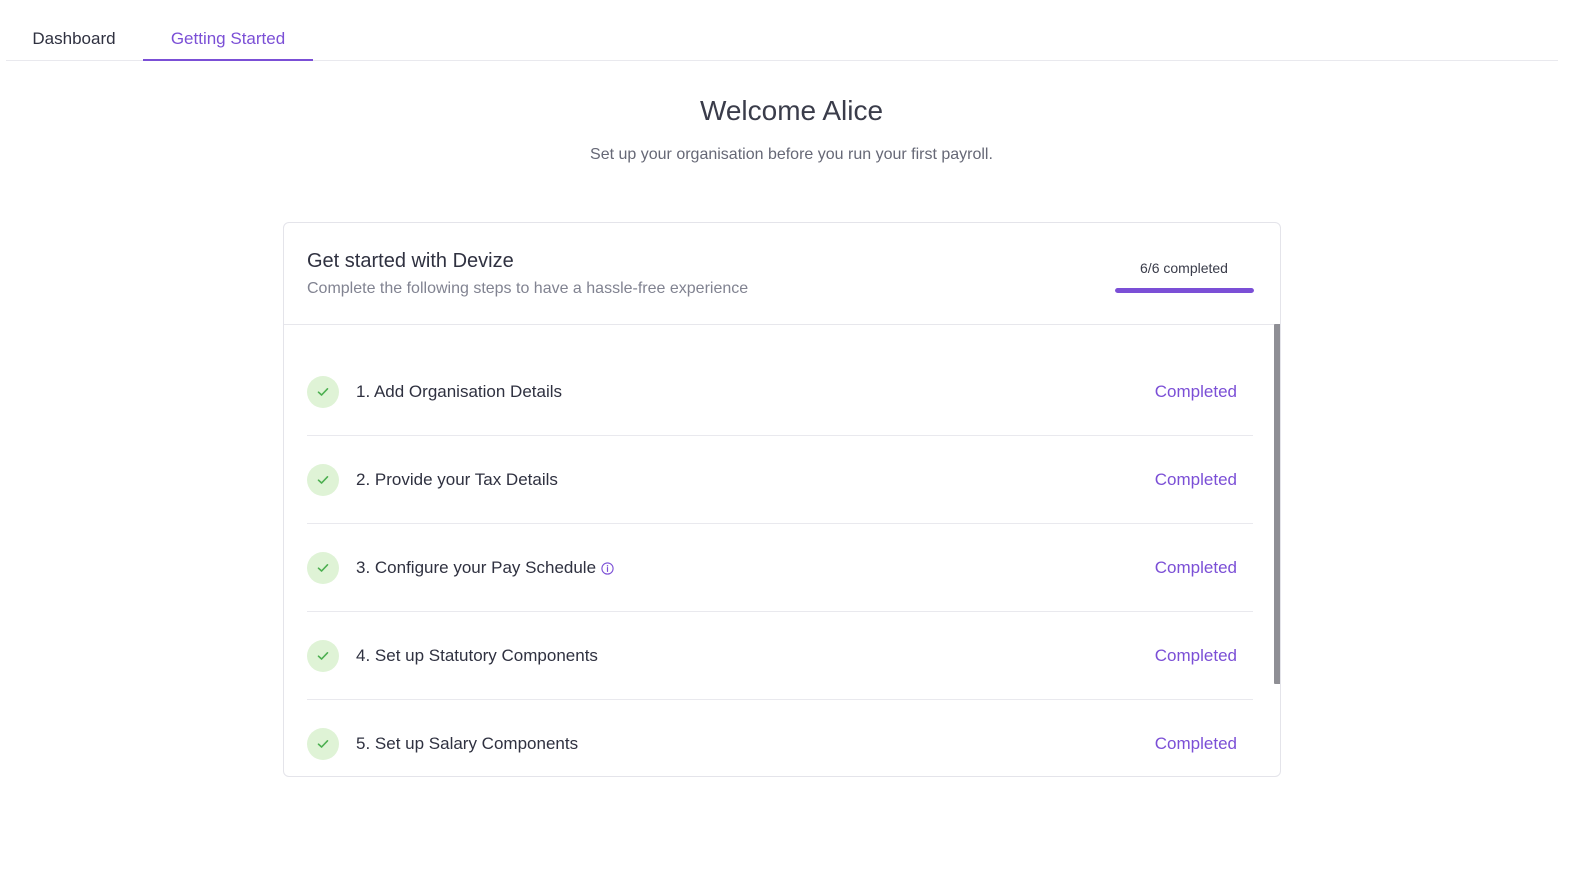 Image resolution: width=1583 pixels, height=878 pixels. What do you see at coordinates (228, 30) in the screenshot?
I see `tab-getting-started: Getting Started` at bounding box center [228, 30].